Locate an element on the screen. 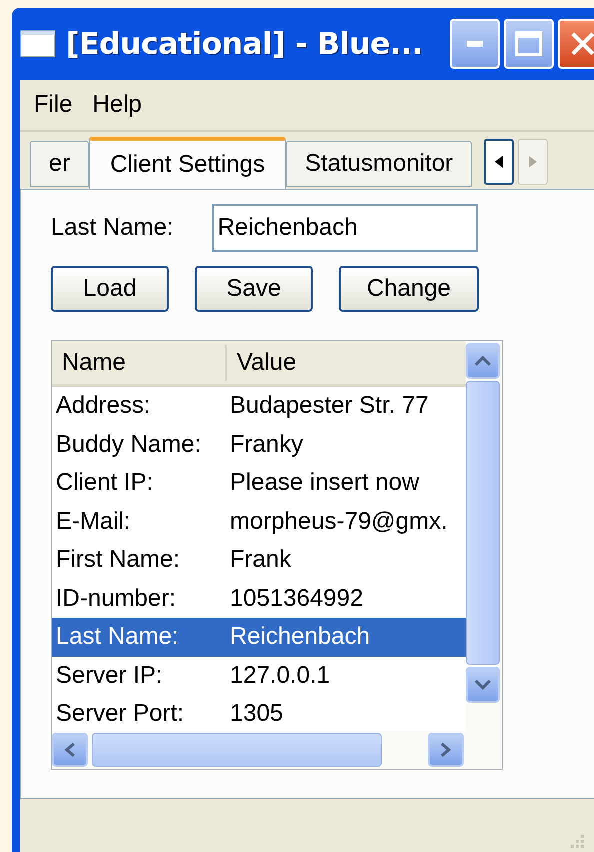 The image size is (594, 852). minimize-icon is located at coordinates (475, 44).